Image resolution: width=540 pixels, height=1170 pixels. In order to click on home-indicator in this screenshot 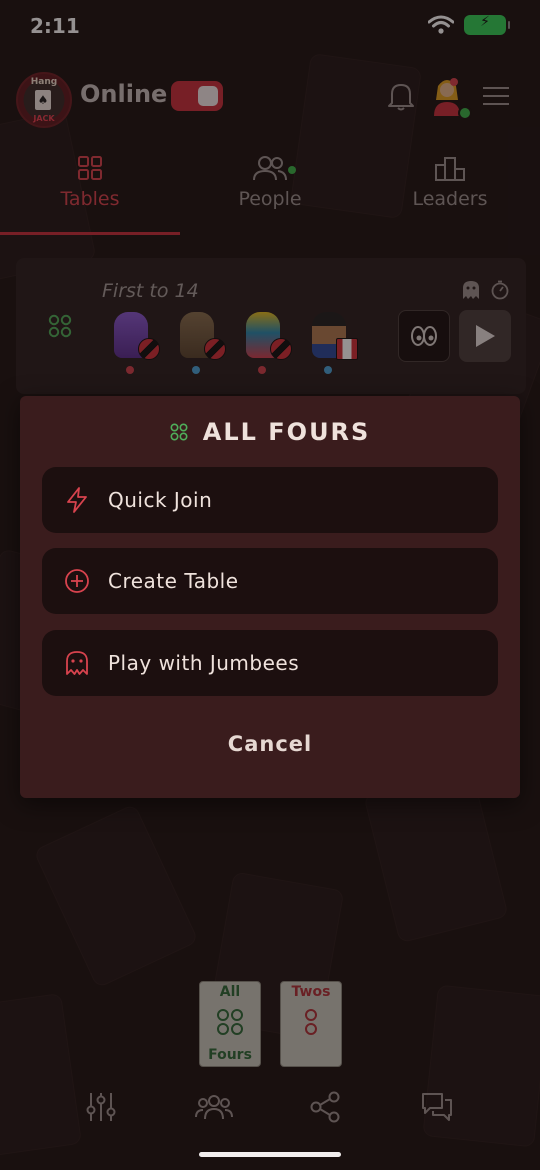, I will do `click(270, 1154)`.